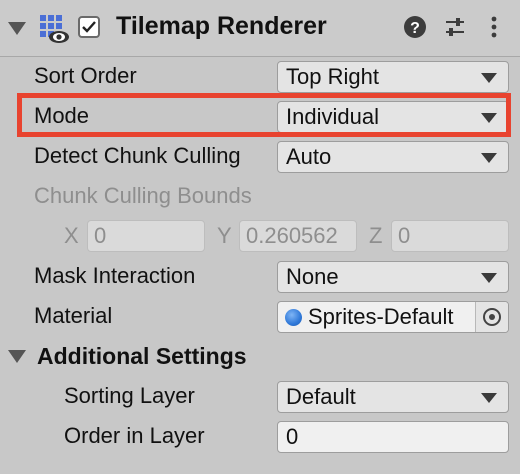 This screenshot has width=520, height=474. Describe the element at coordinates (381, 316) in the screenshot. I see `material-value: Sprites-Default` at that location.